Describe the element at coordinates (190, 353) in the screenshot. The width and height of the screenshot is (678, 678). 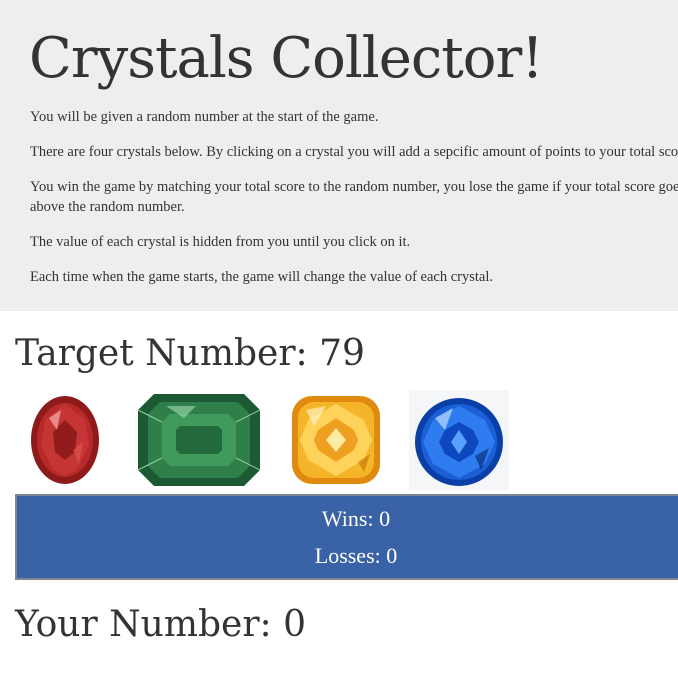
I see `target-number: Target Number: 79` at that location.